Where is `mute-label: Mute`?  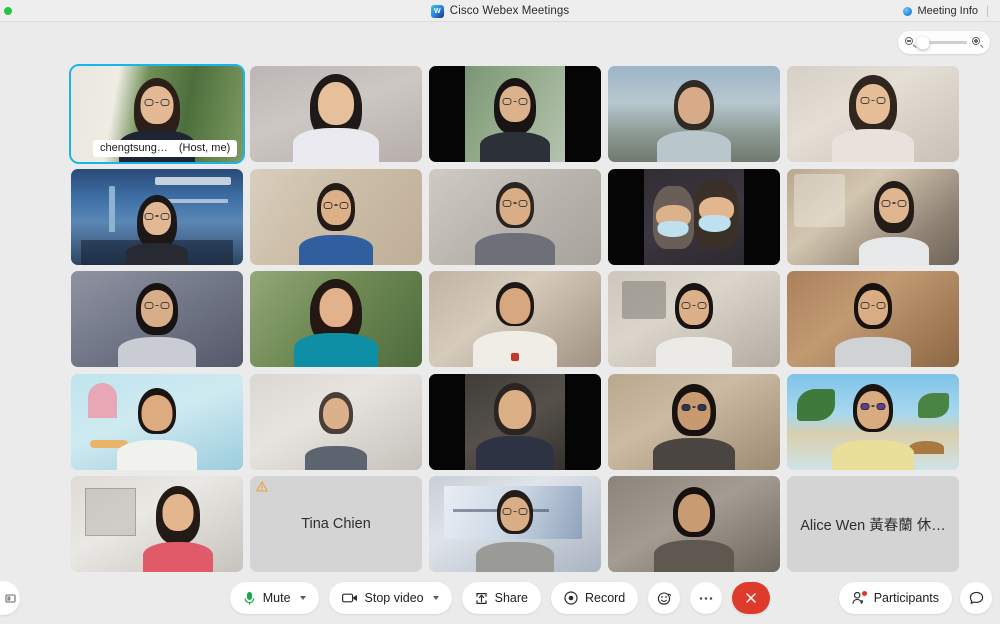 mute-label: Mute is located at coordinates (276, 598).